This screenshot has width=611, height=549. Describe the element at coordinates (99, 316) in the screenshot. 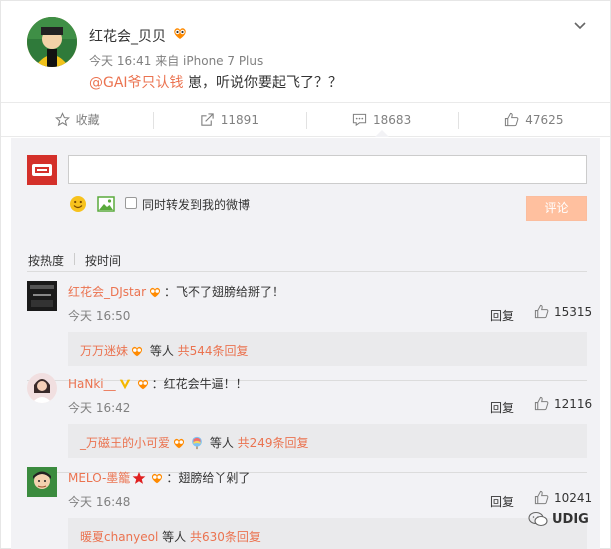

I see `comment-time: 今天 16:50` at that location.